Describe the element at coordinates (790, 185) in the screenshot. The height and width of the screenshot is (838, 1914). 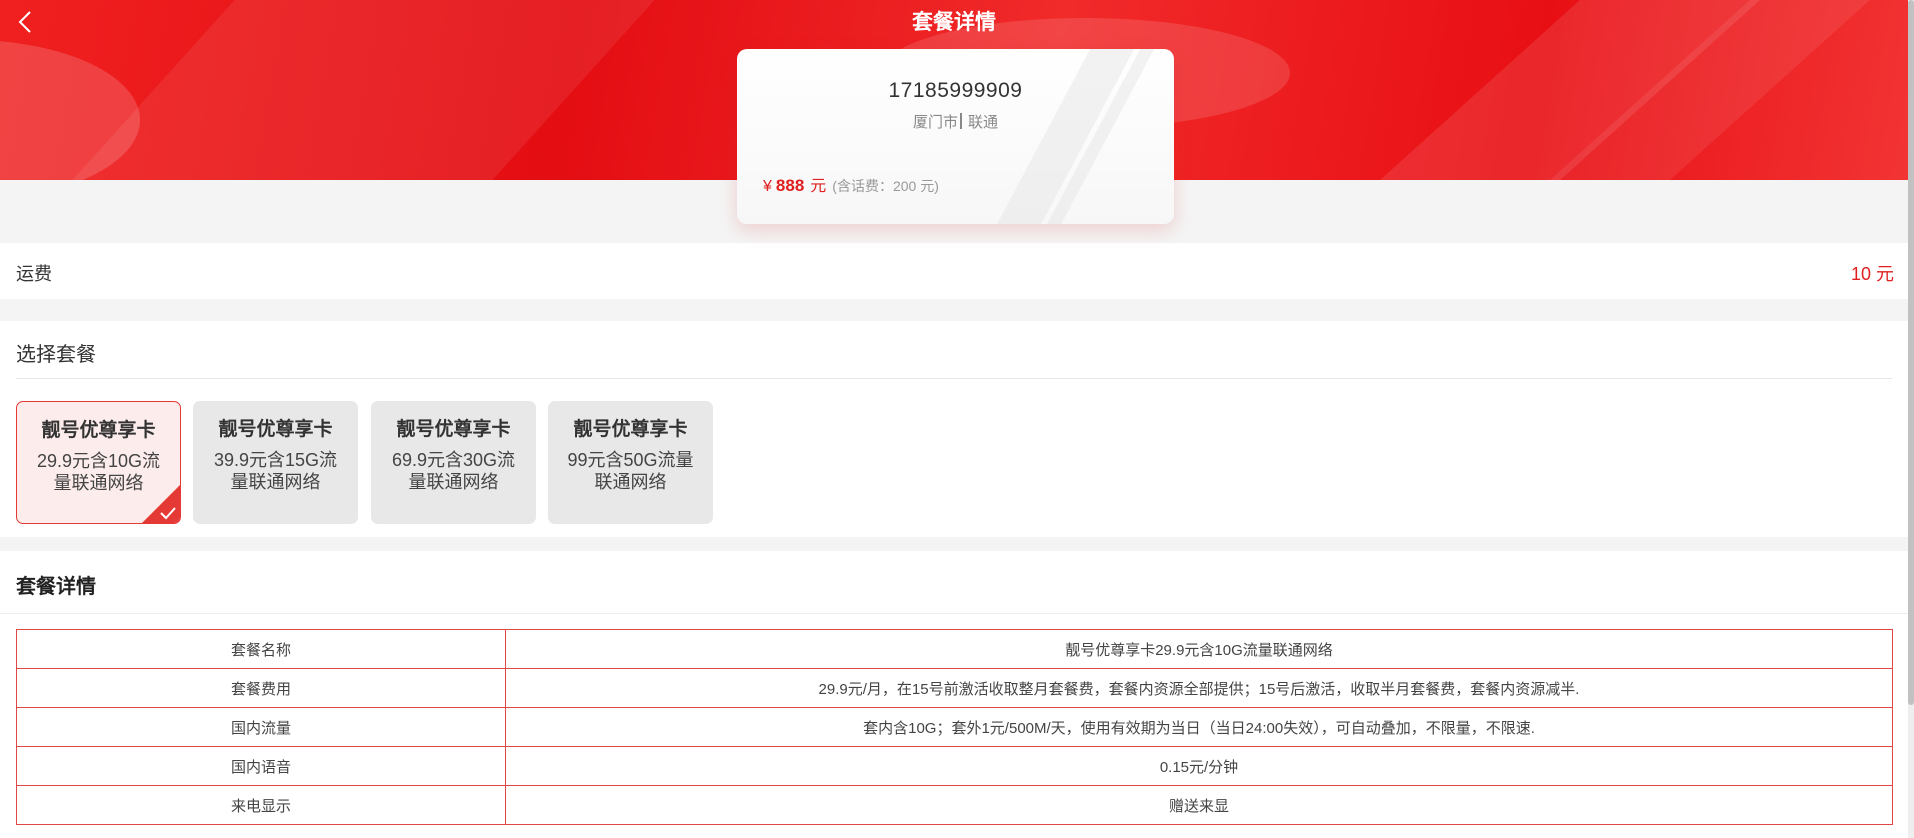
I see `price-value: 888` at that location.